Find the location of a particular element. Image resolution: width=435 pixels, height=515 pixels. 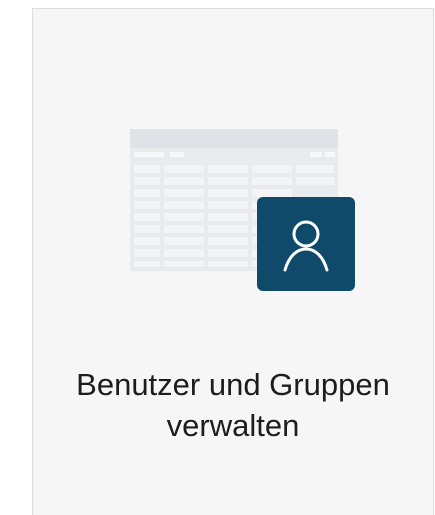

tile-title-line-2: verwalten is located at coordinates (233, 425).